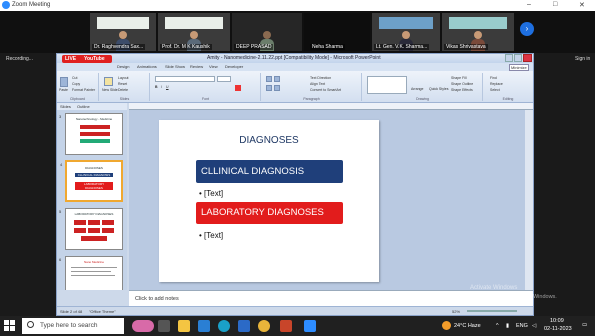  Describe the element at coordinates (522, 326) in the screenshot. I see `language-indicator: ENG` at that location.